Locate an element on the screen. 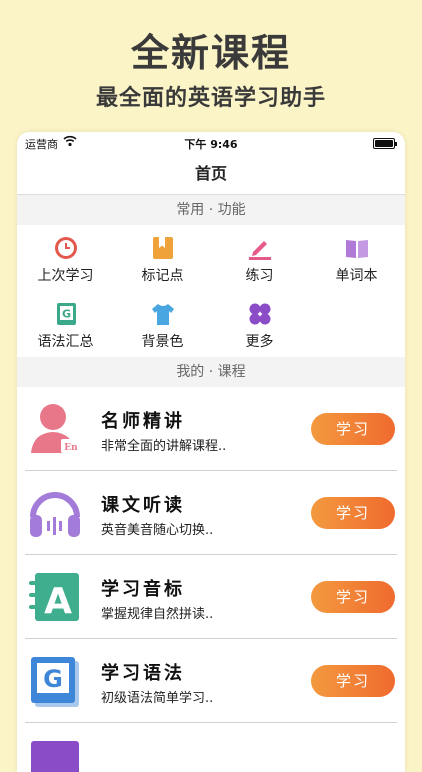 Image resolution: width=422 pixels, height=772 pixels. status-bar: 运营商 下午 9:46 is located at coordinates (211, 143).